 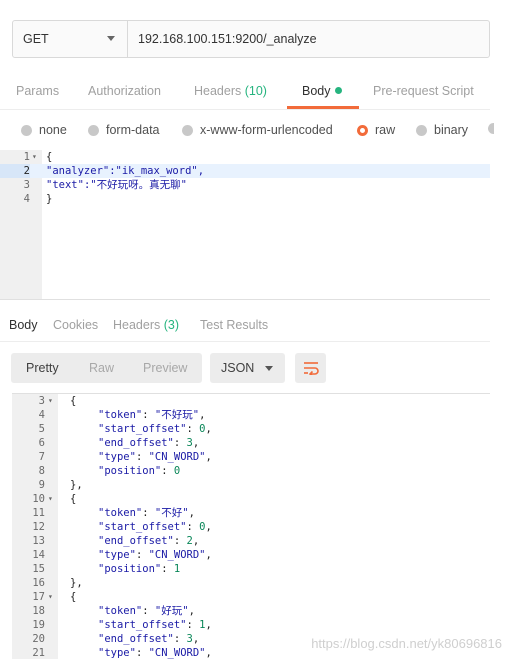 I want to click on radio-raw: raw, so click(x=376, y=130).